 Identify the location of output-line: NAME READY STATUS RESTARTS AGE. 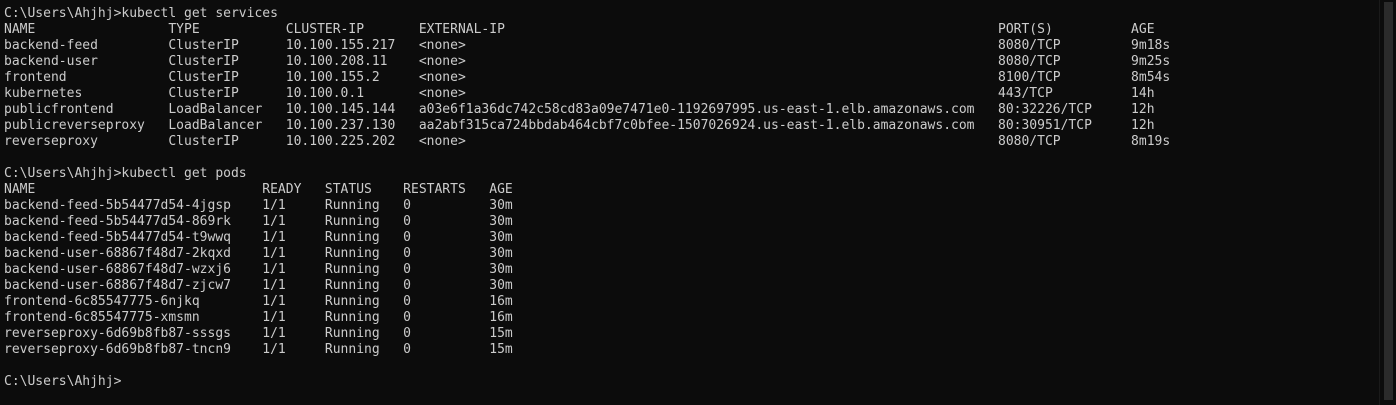
(258, 189).